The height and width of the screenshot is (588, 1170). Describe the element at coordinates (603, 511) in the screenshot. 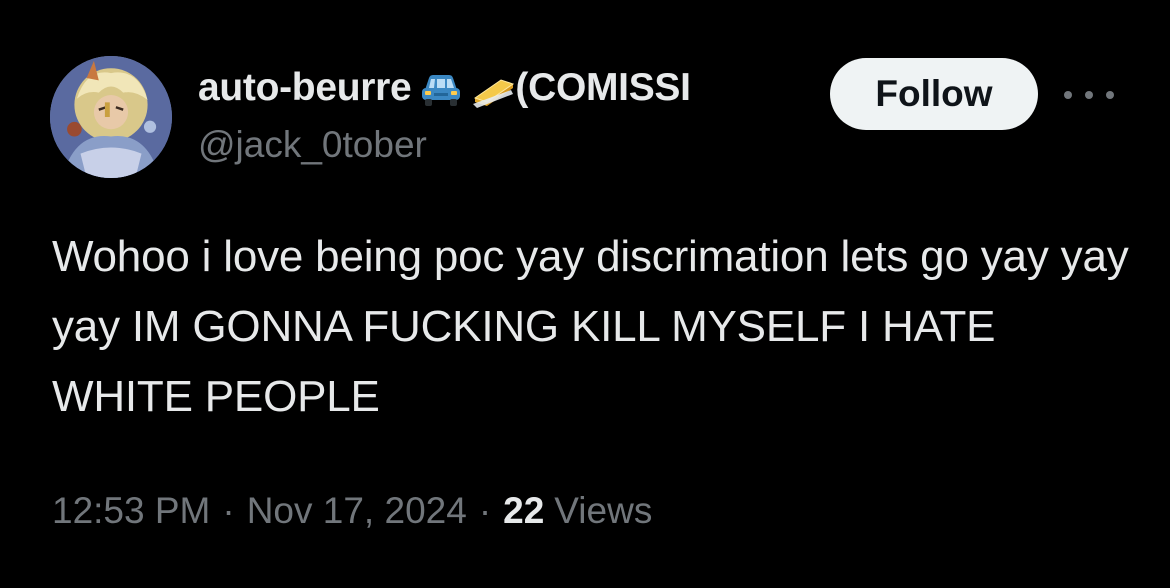

I see `views-label: Views` at that location.